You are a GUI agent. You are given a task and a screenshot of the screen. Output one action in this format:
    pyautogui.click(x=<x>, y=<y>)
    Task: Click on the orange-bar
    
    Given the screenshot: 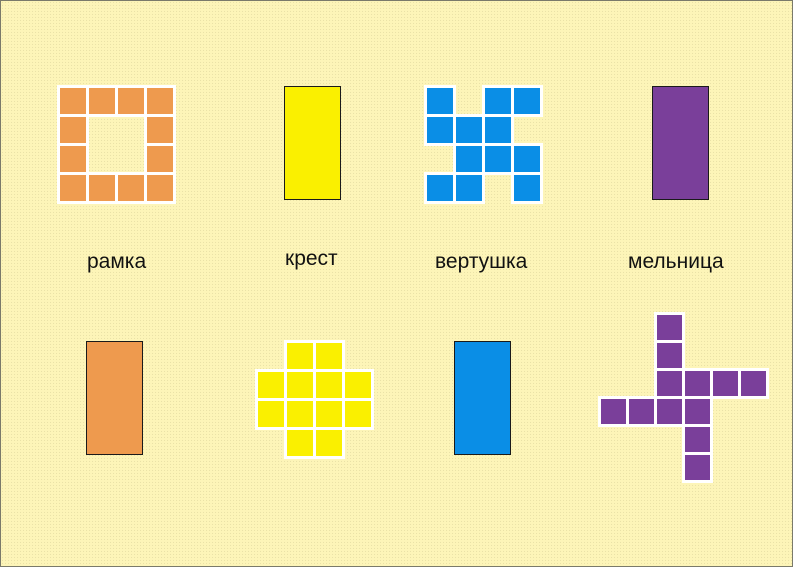 What is the action you would take?
    pyautogui.click(x=114, y=398)
    